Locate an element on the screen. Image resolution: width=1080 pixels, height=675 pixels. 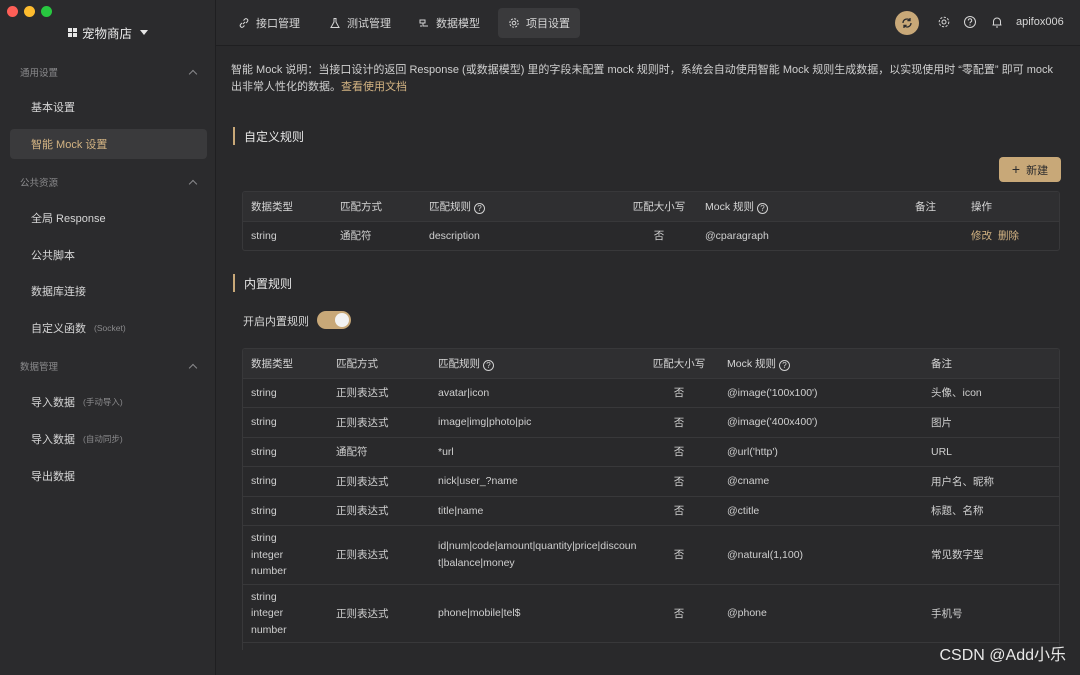
sidebar-item-import-manual: 导入数据 (手动导入) is located at coordinates (108, 402).